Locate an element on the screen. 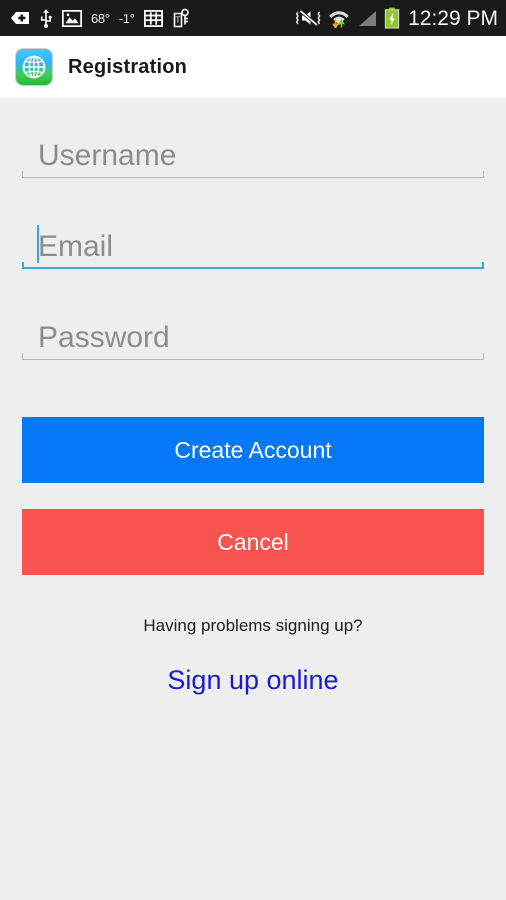  password-input: Password is located at coordinates (253, 335).